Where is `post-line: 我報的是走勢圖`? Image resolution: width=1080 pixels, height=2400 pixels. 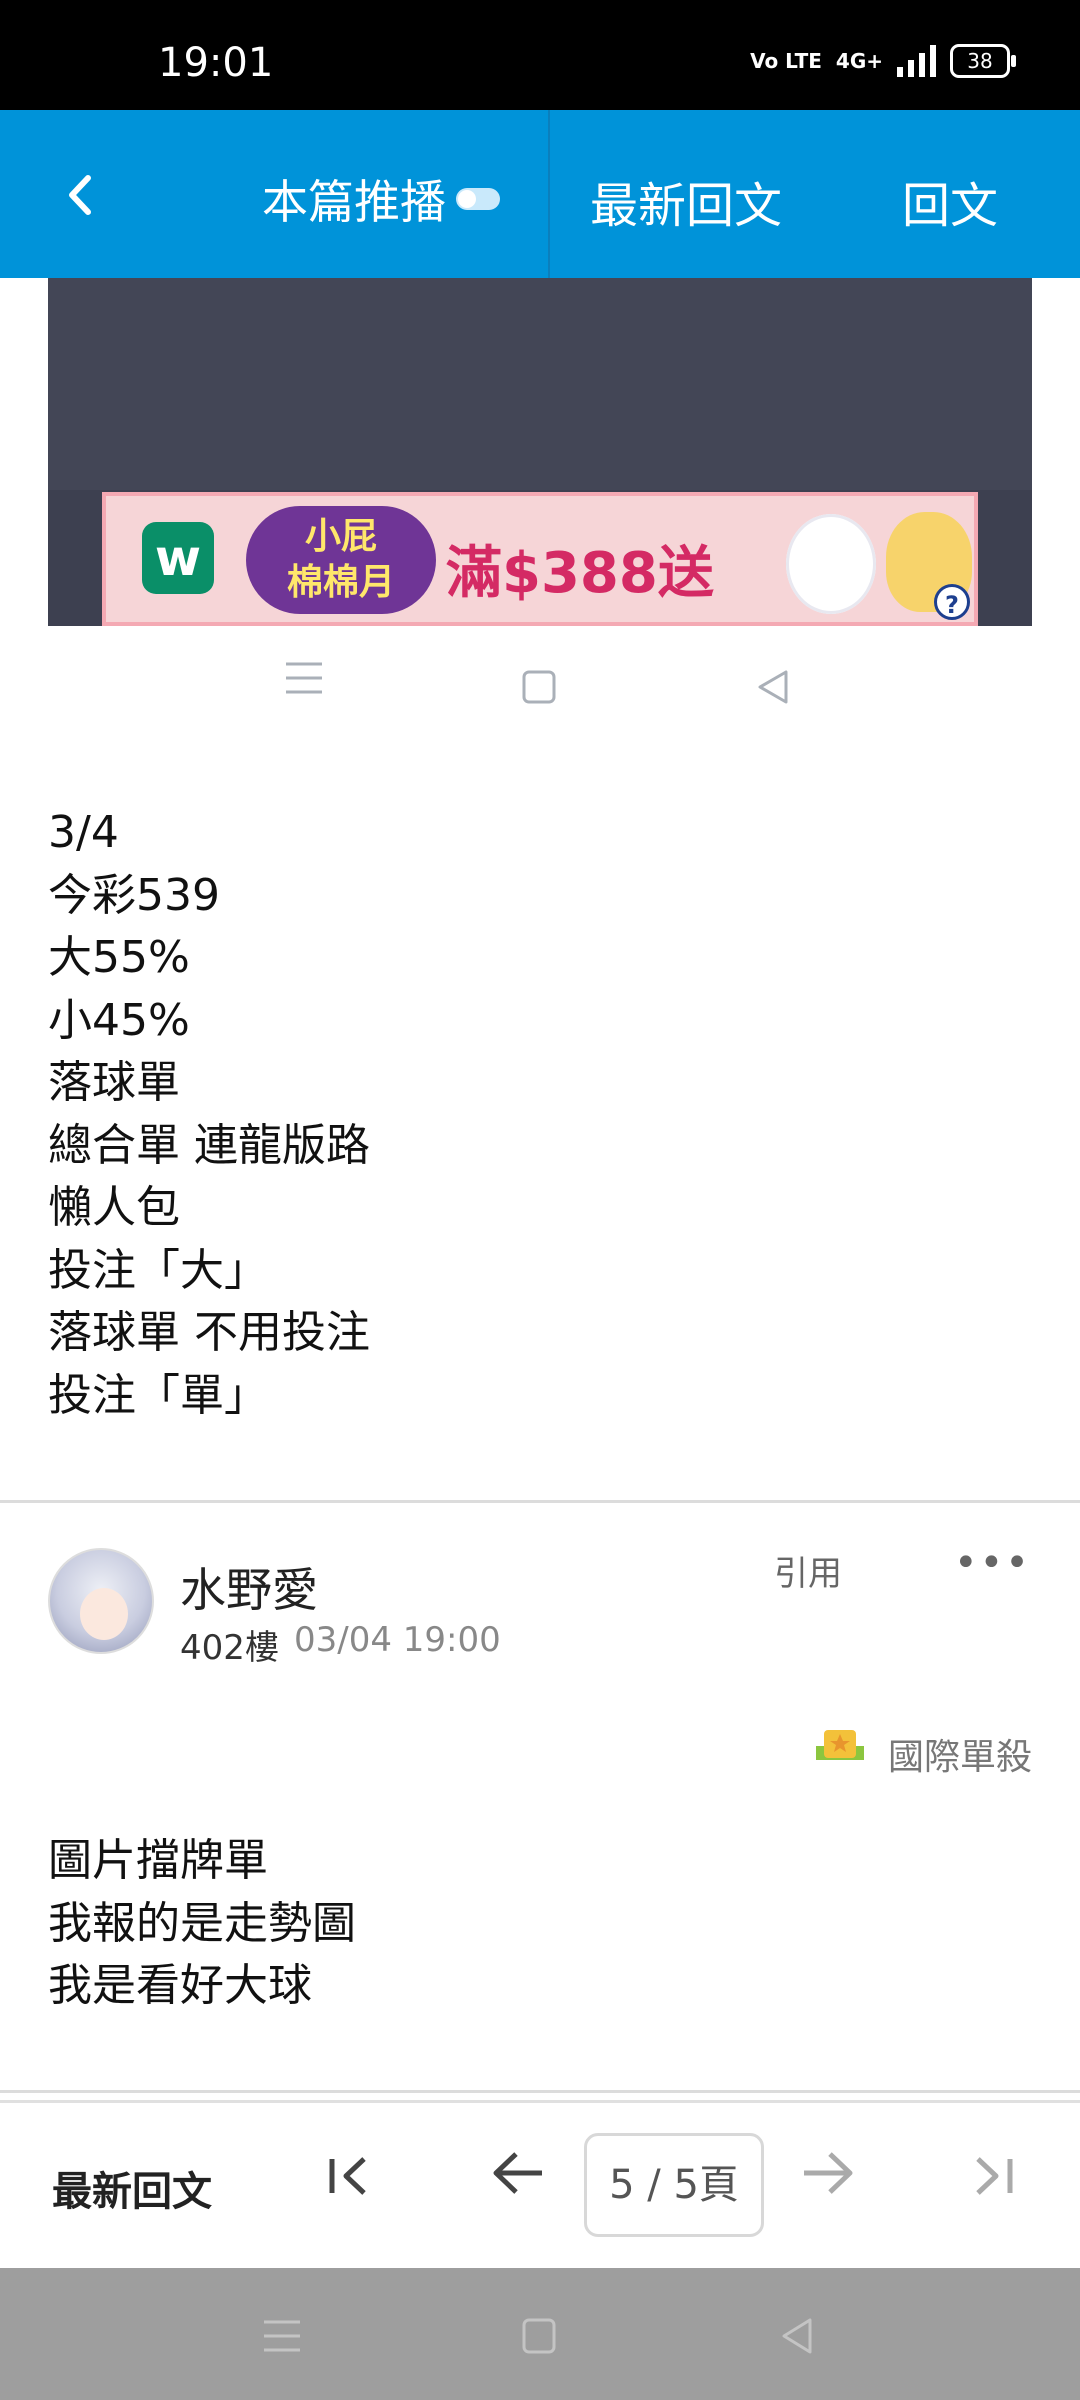
post-line: 我報的是走勢圖 is located at coordinates (202, 1923).